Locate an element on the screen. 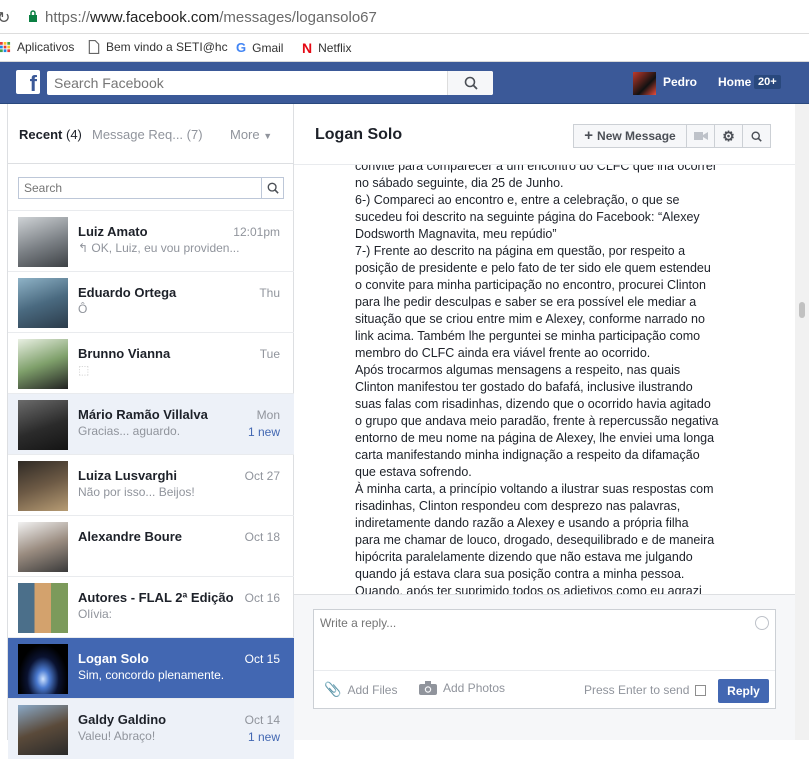 Image resolution: width=809 pixels, height=759 pixels. video-camera-icon is located at coordinates (700, 136).